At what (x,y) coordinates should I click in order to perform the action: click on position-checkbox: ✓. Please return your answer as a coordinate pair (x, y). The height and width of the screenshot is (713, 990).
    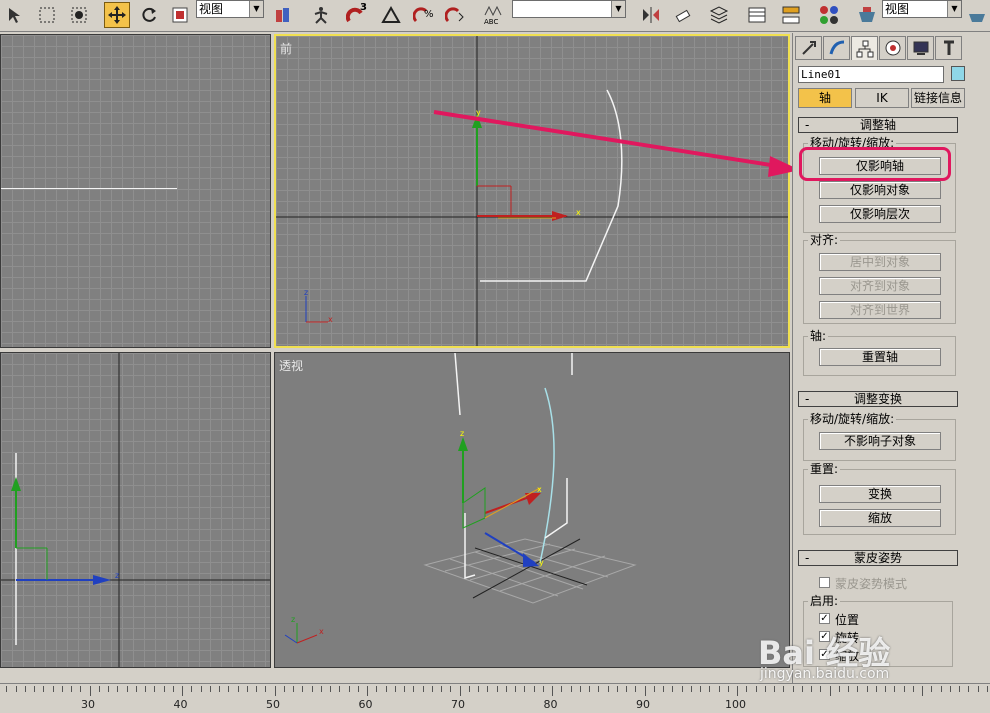
    Looking at the image, I should click on (824, 618).